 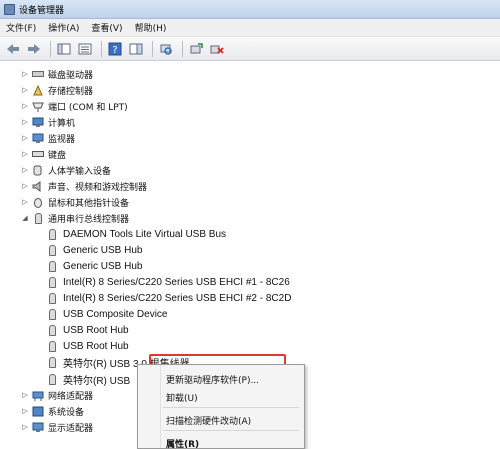 What do you see at coordinates (74, 218) in the screenshot?
I see `tree-node-usb-controllers: ◢ 通用串行总线控制器` at bounding box center [74, 218].